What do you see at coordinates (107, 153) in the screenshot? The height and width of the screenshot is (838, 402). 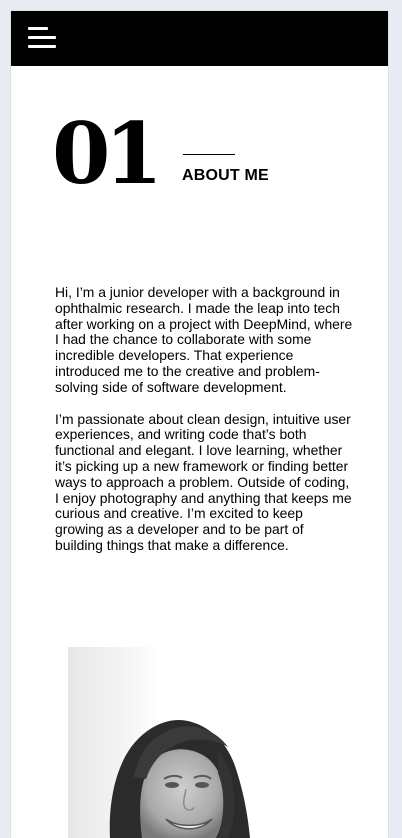 I see `section-number: 01` at bounding box center [107, 153].